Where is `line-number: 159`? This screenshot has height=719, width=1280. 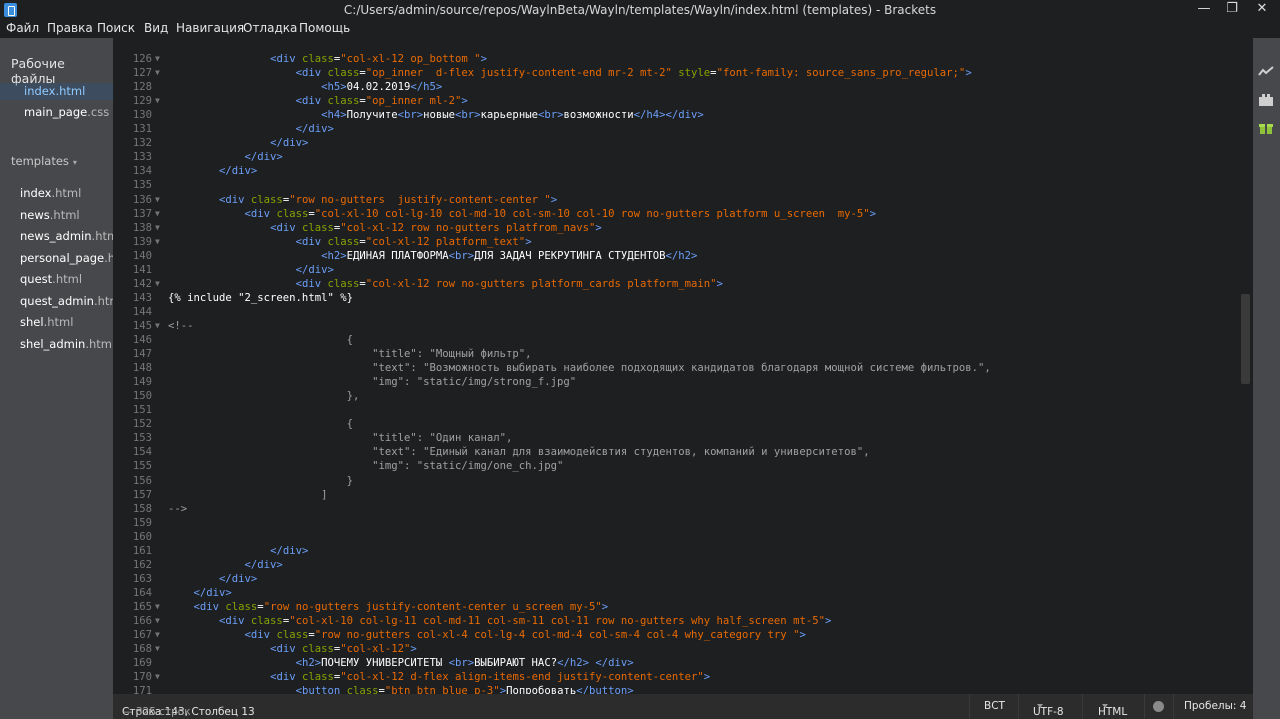 line-number: 159 is located at coordinates (142, 522).